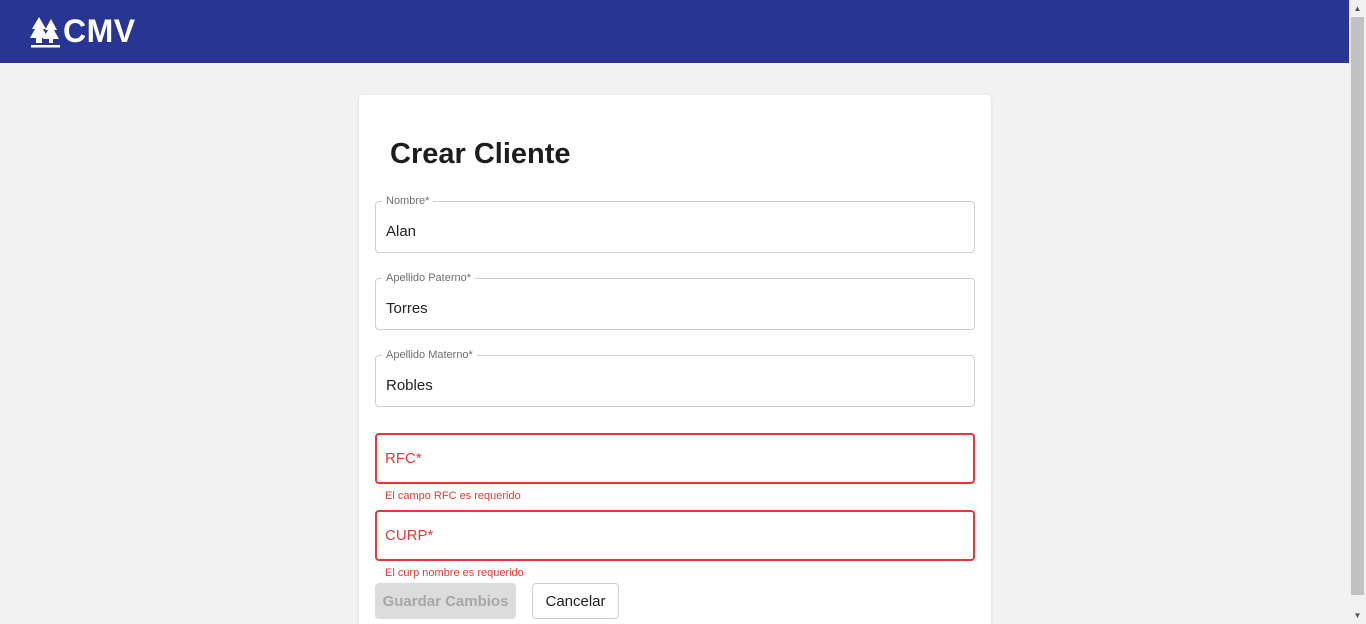 This screenshot has width=1366, height=624. What do you see at coordinates (671, 308) in the screenshot?
I see `paternal-surname-input` at bounding box center [671, 308].